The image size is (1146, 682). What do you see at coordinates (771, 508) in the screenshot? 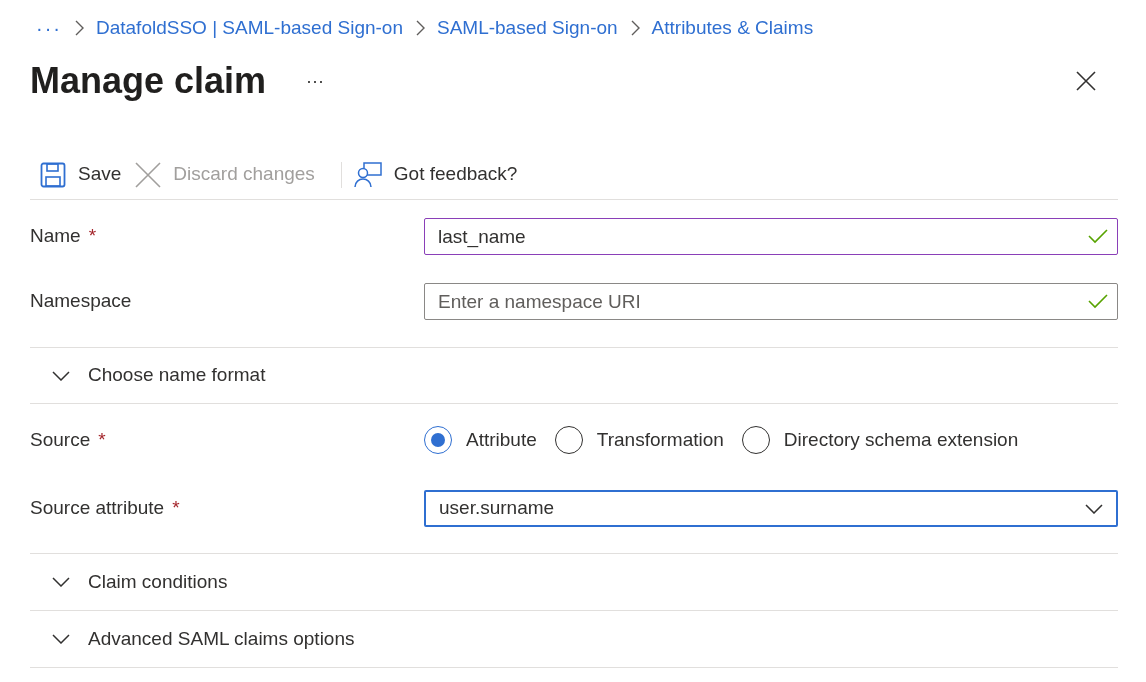
I see `dropdown: user.surname` at bounding box center [771, 508].